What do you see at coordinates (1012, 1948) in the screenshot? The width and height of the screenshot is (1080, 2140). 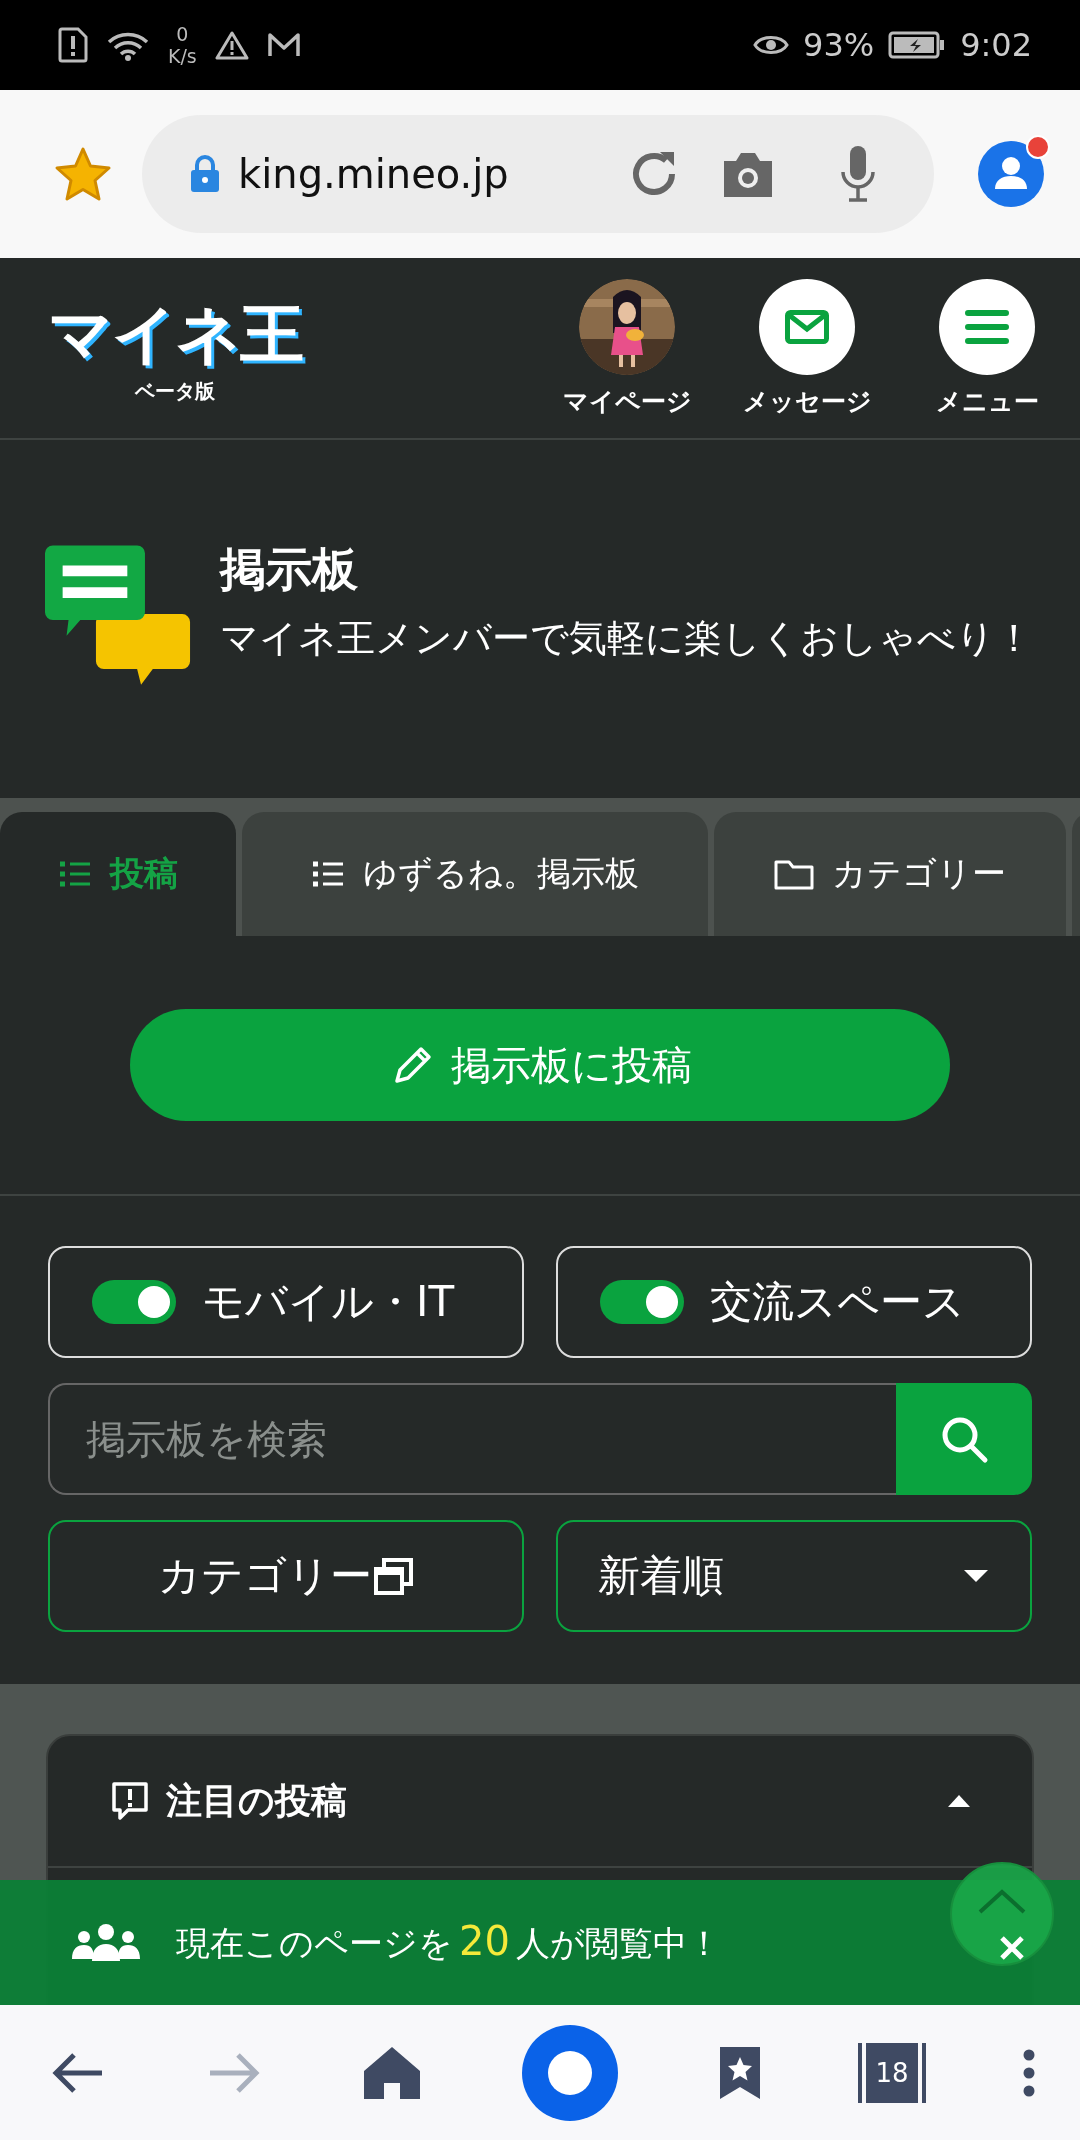 I see `close-icon` at bounding box center [1012, 1948].